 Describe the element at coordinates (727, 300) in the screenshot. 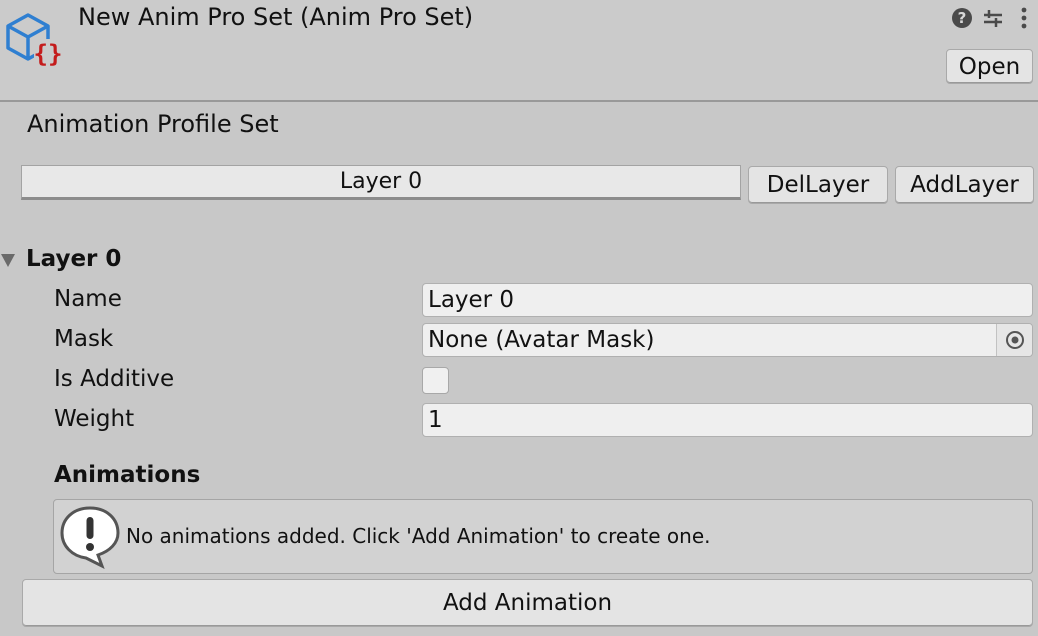

I see `name-field: Layer 0` at that location.